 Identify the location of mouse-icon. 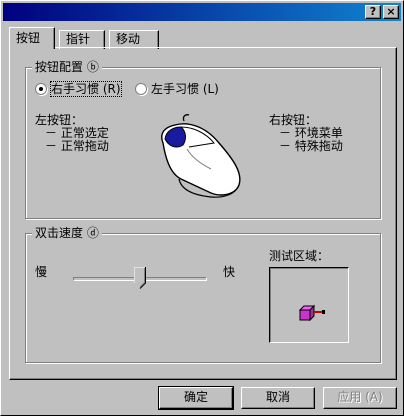
(201, 156).